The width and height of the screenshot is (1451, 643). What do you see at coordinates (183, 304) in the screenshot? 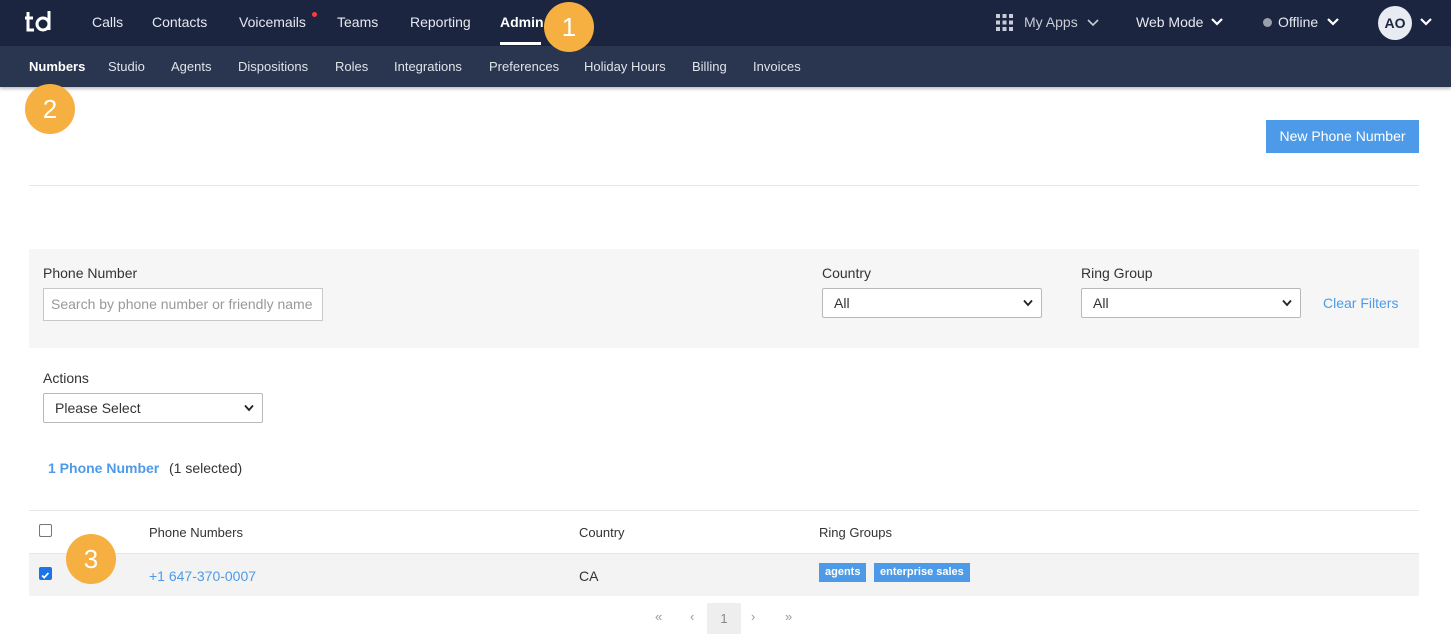
I see `phone-number-search-input: Search by phone number or friendly name` at bounding box center [183, 304].